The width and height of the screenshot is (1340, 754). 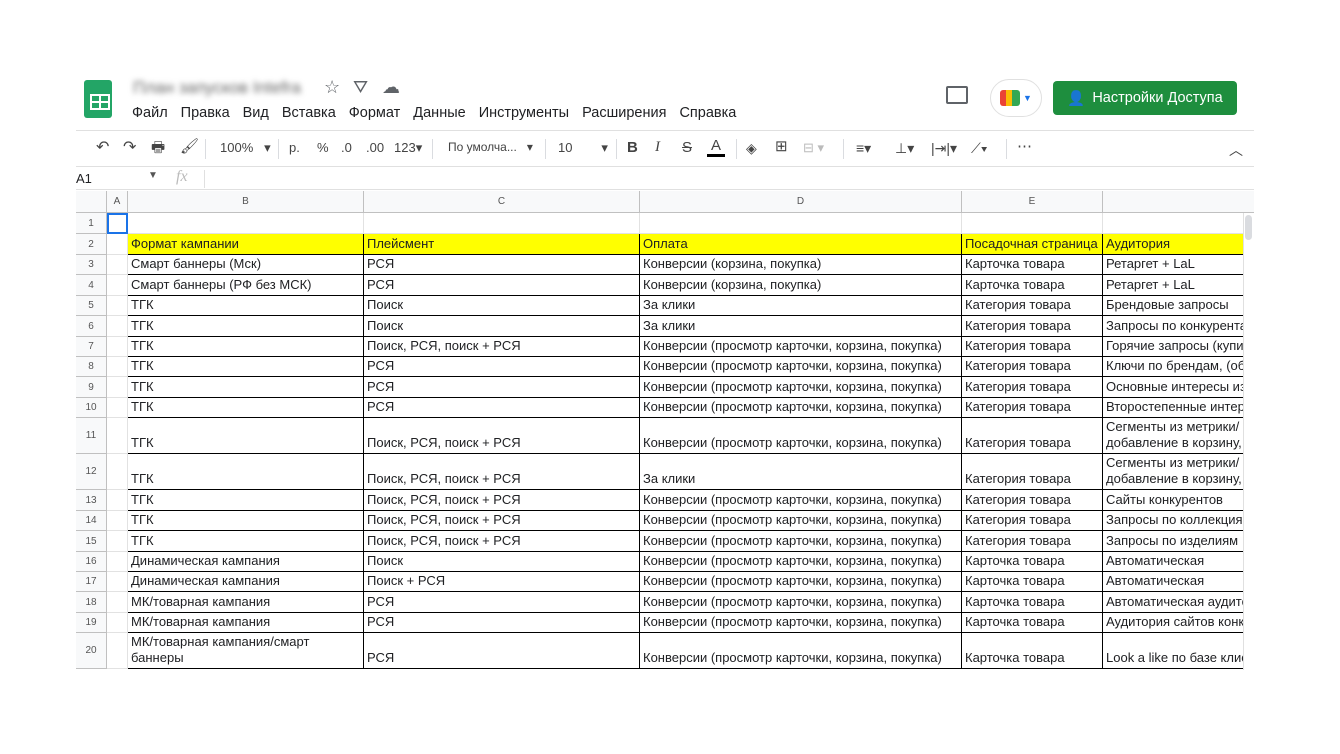 What do you see at coordinates (524, 113) in the screenshot?
I see `menu-tools: Инструменты` at bounding box center [524, 113].